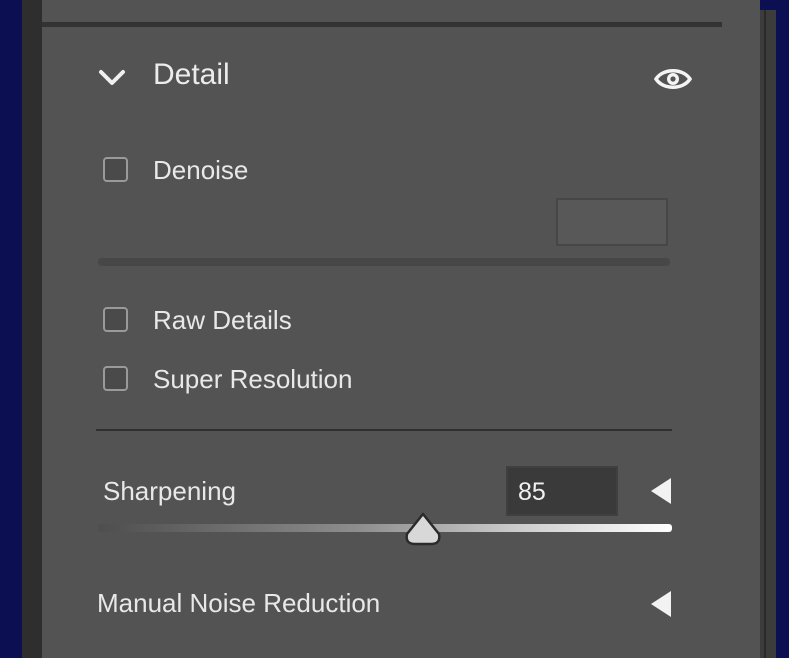 The width and height of the screenshot is (789, 658). What do you see at coordinates (238, 603) in the screenshot?
I see `manual-noise-reduction-label: Manual Noise Reduction` at bounding box center [238, 603].